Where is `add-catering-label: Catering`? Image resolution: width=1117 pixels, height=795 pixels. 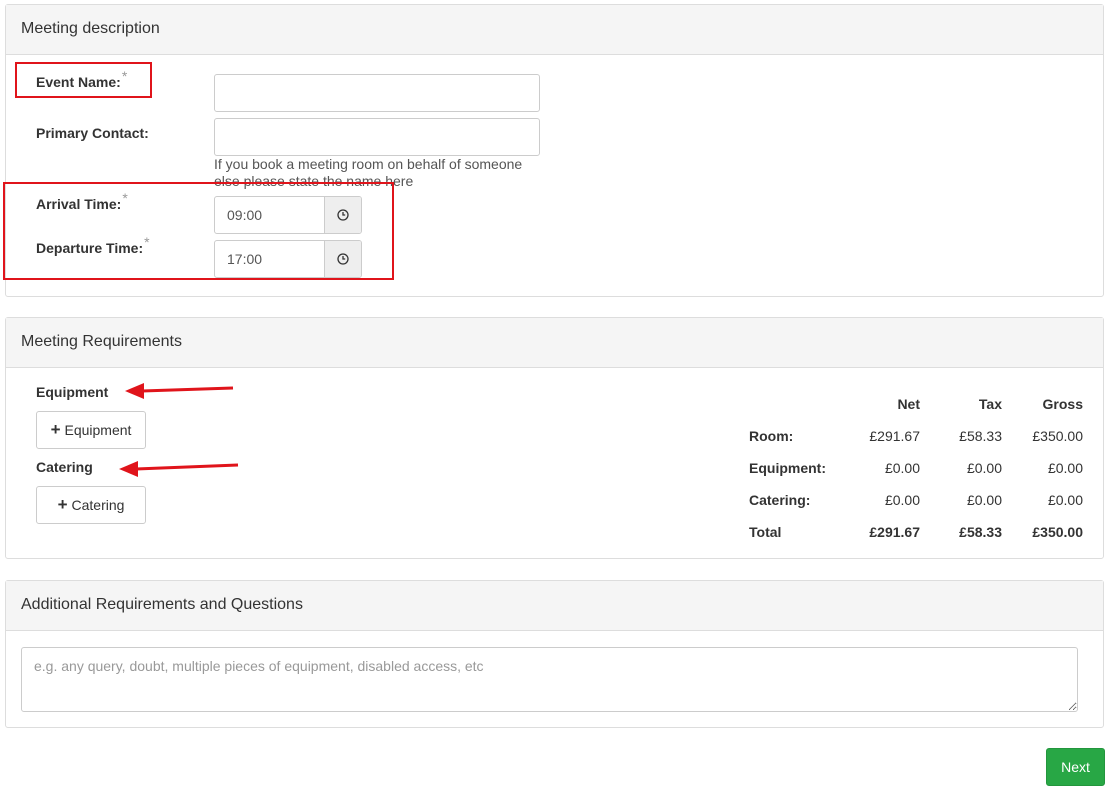 add-catering-label: Catering is located at coordinates (98, 505).